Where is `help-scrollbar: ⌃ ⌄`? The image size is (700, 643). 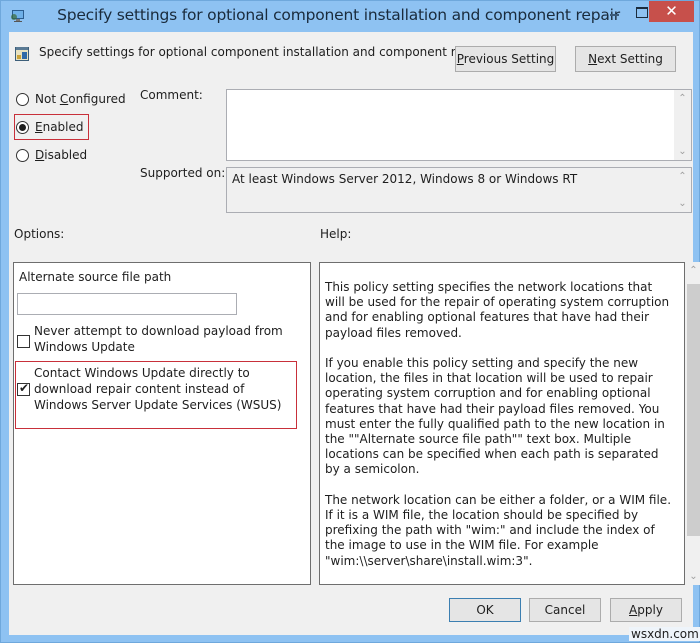
help-scrollbar: ⌃ ⌄ is located at coordinates (692, 423).